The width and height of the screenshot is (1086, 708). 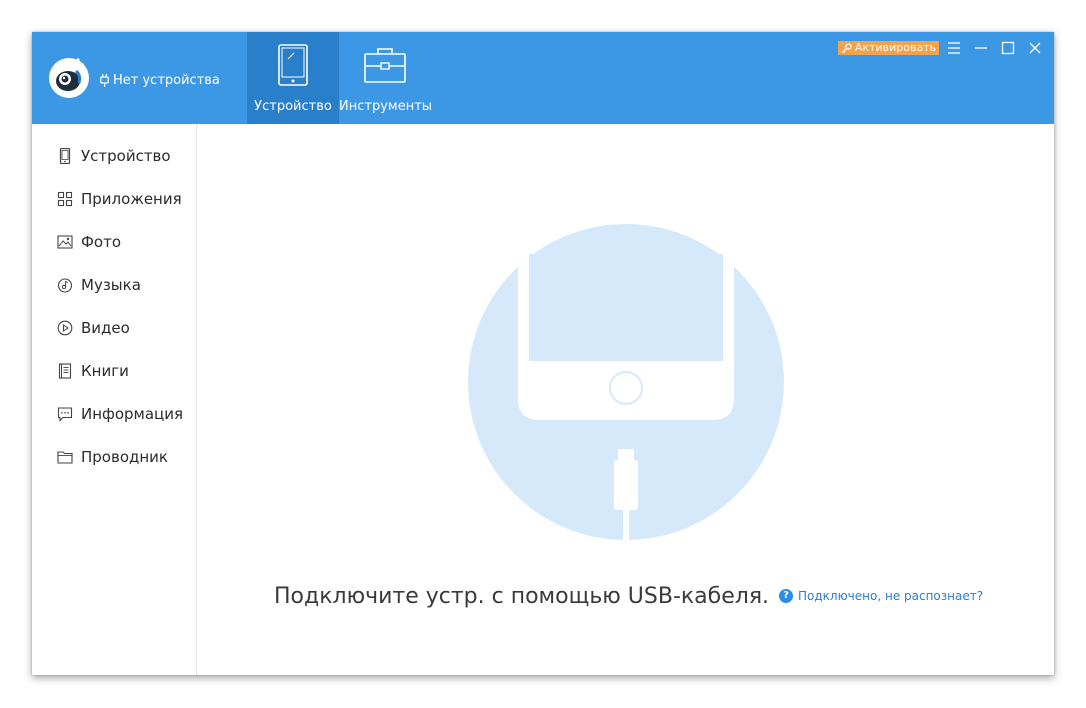 I want to click on sidebar-item-device: Устройство, so click(x=114, y=156).